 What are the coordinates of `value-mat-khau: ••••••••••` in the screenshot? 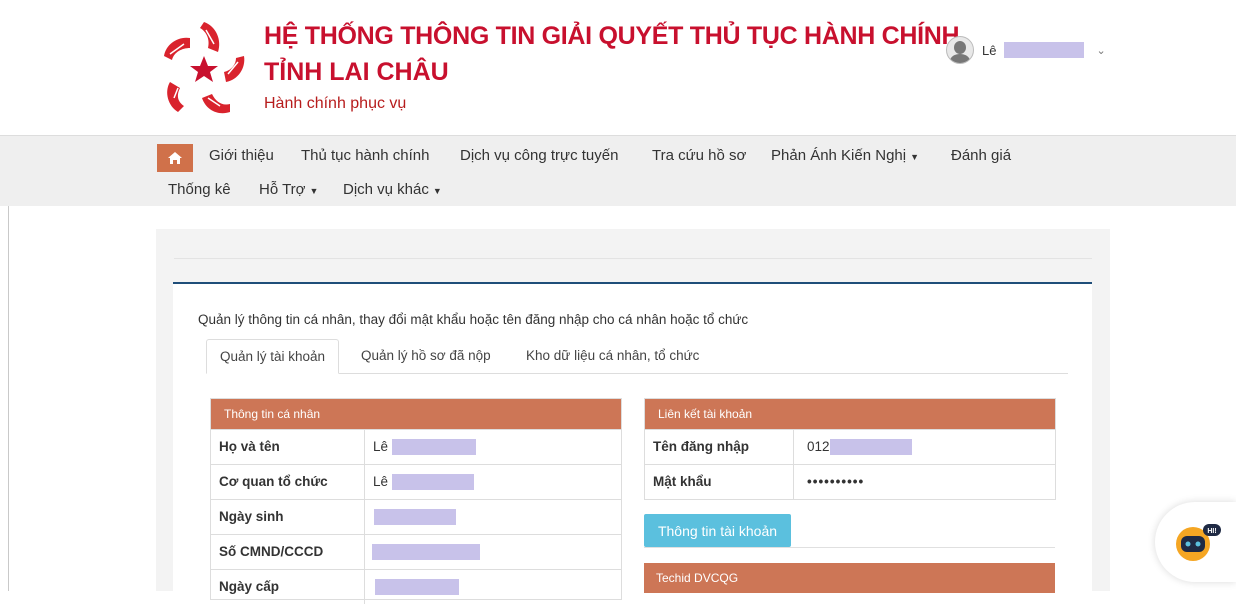 It's located at (836, 481).